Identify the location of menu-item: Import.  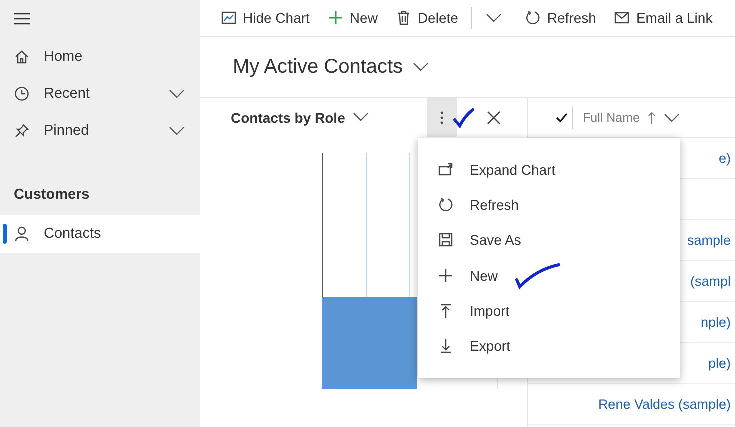
(549, 310).